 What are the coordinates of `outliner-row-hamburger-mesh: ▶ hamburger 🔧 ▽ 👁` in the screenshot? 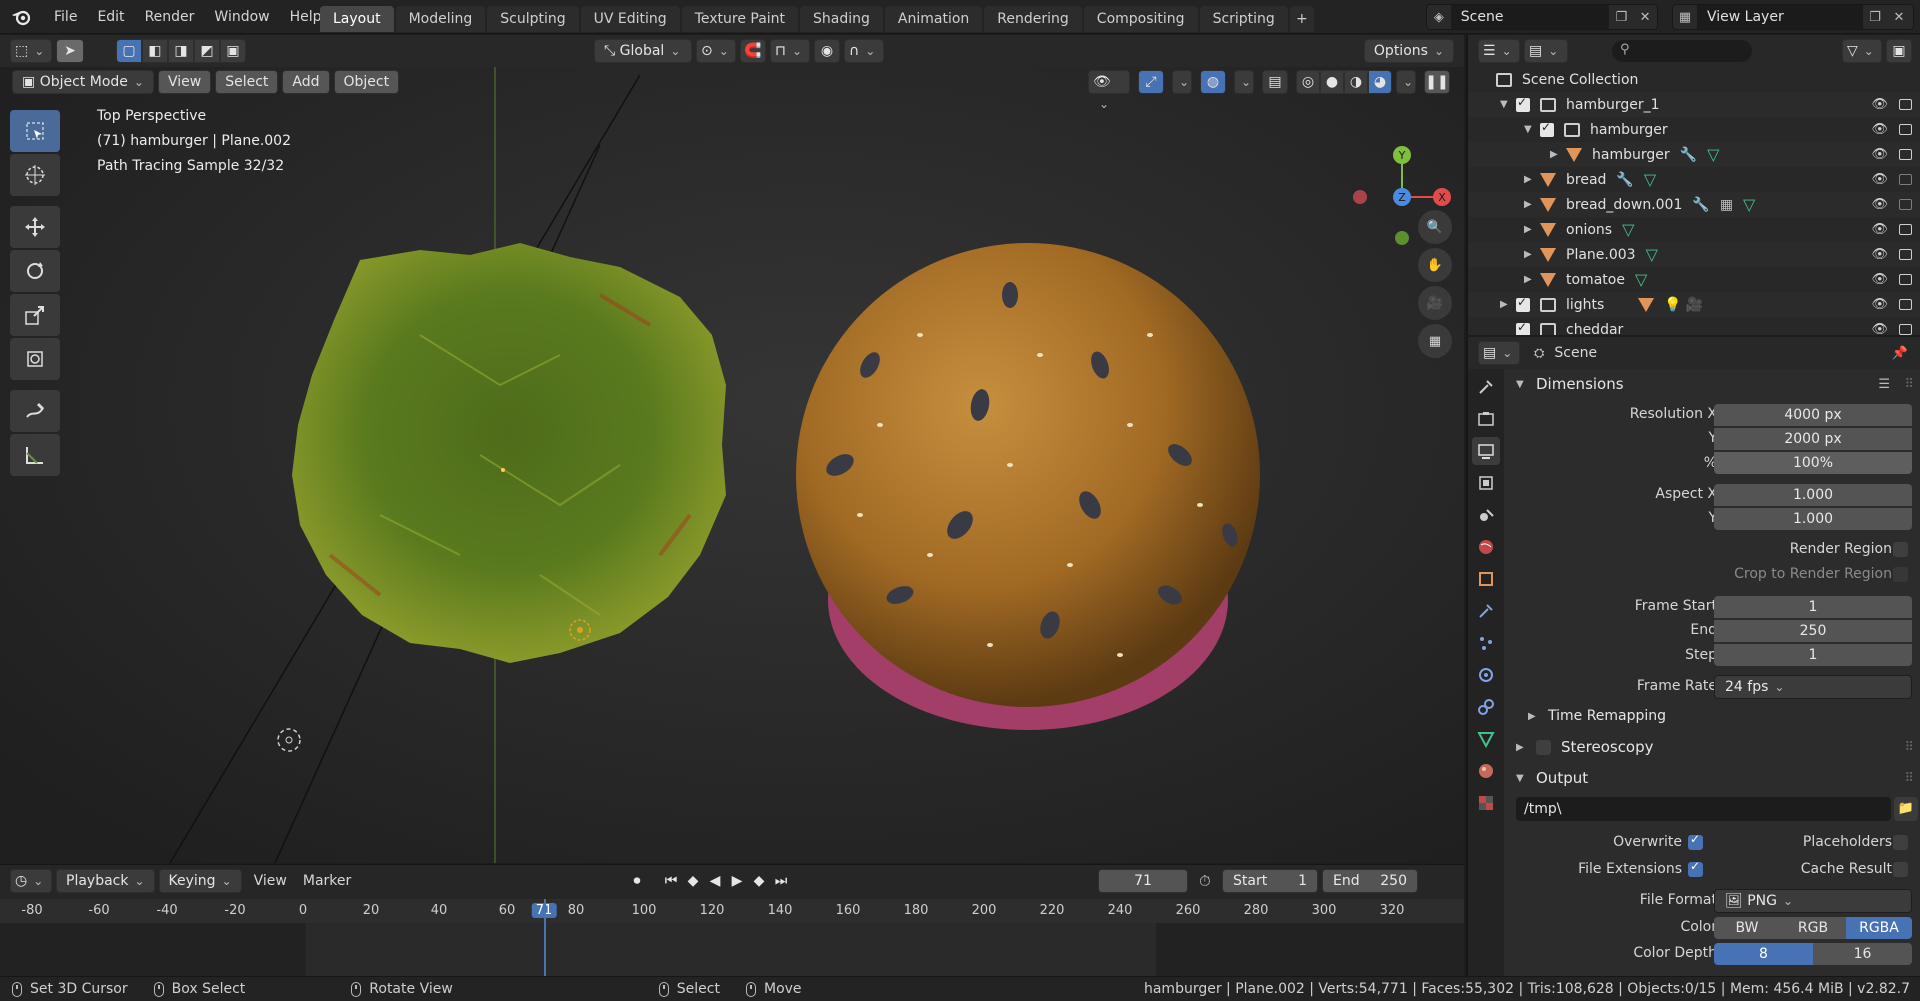 It's located at (1694, 154).